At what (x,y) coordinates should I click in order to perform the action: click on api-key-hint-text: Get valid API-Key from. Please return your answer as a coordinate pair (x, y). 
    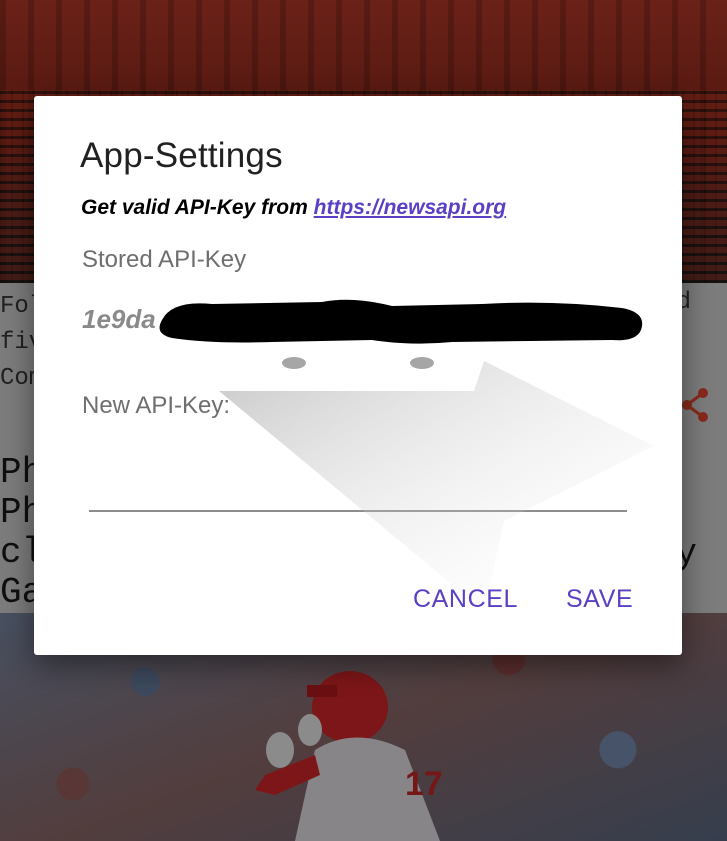
    Looking at the image, I should click on (197, 207).